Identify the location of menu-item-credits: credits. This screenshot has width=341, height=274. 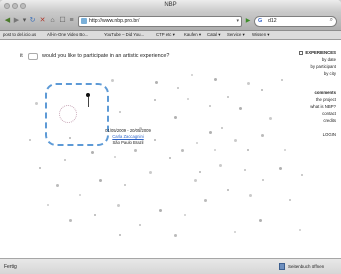
(306, 120).